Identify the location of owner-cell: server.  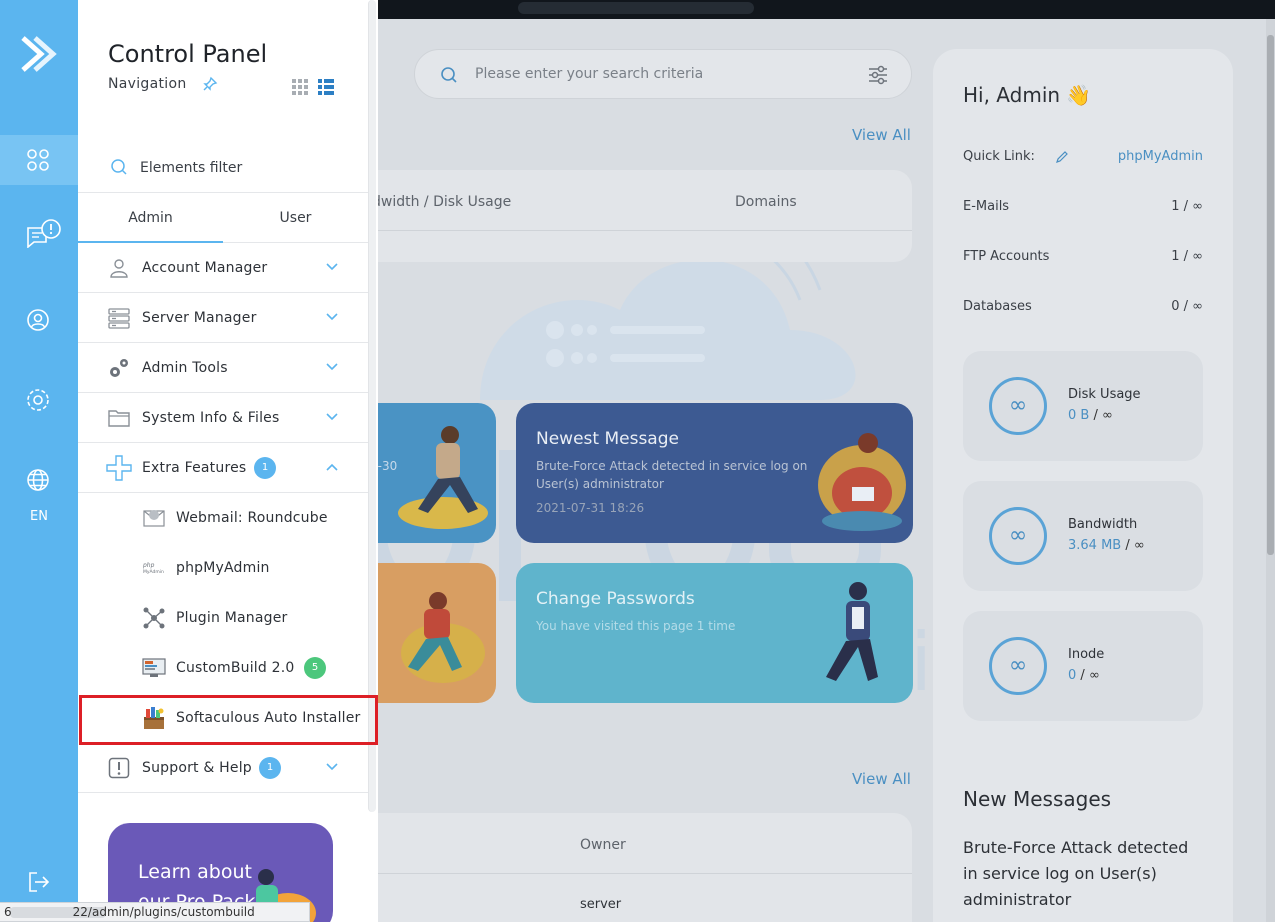
(601, 904).